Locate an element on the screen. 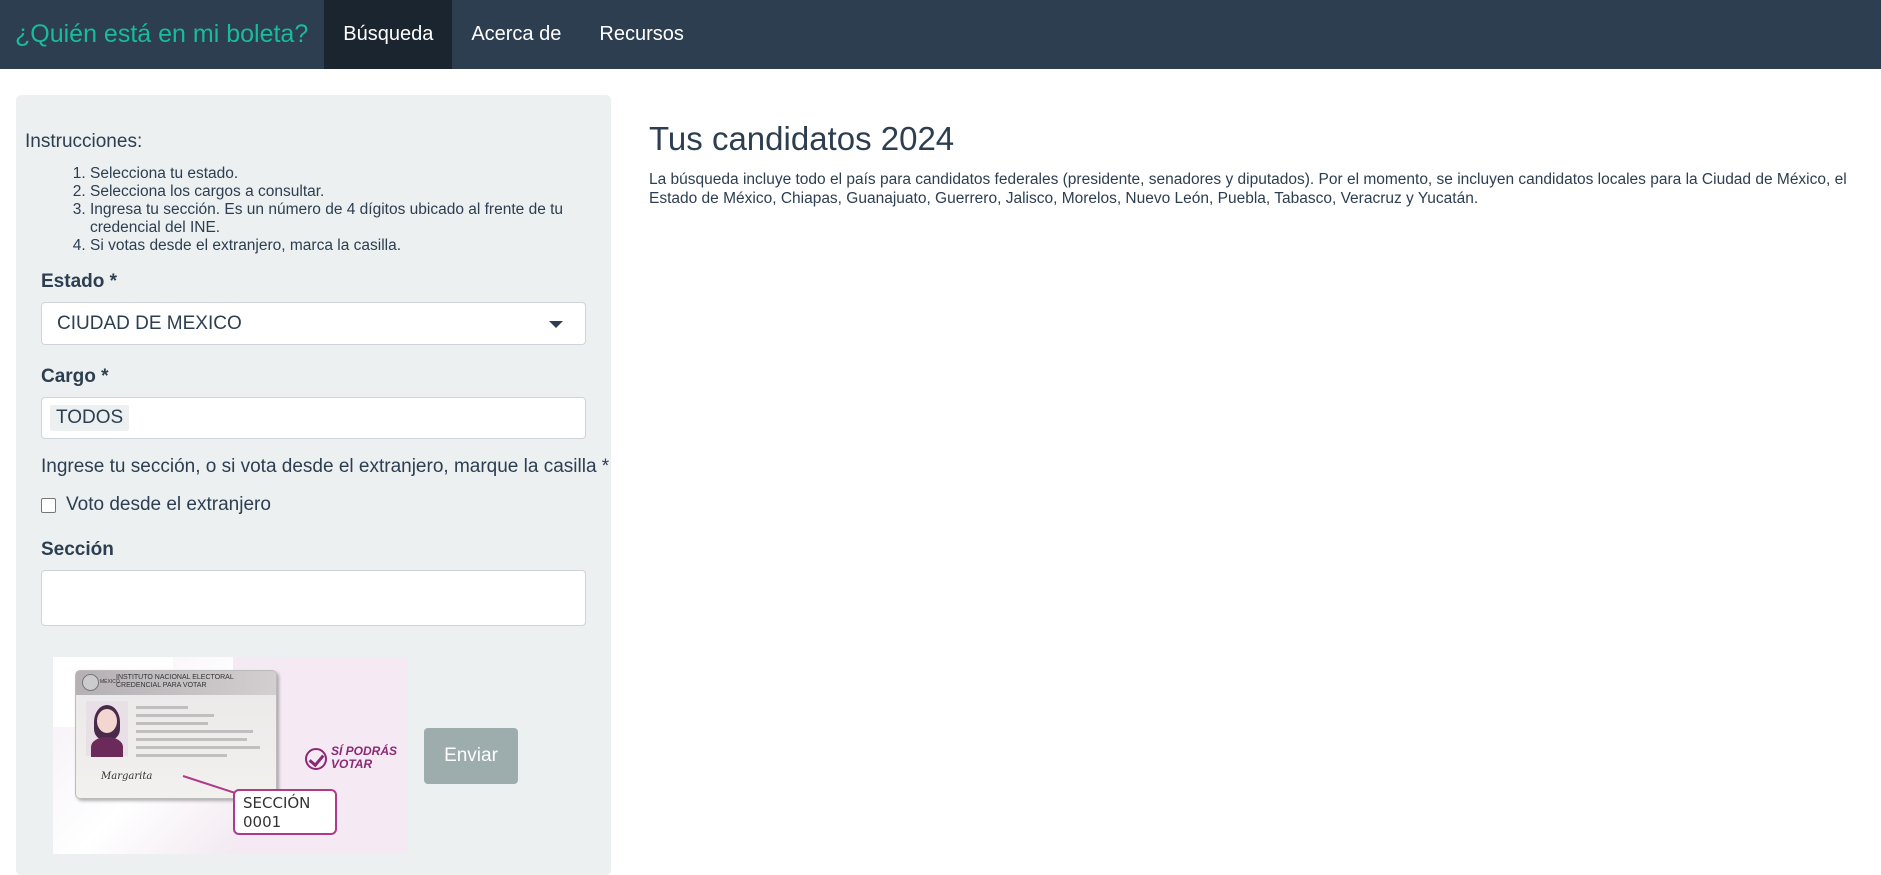 This screenshot has height=875, width=1881. estado-select: CIUDAD DE MEXICO is located at coordinates (313, 323).